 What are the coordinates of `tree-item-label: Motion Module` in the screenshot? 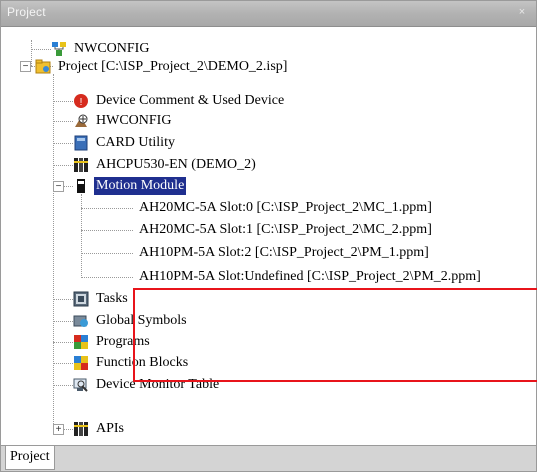 It's located at (140, 186).